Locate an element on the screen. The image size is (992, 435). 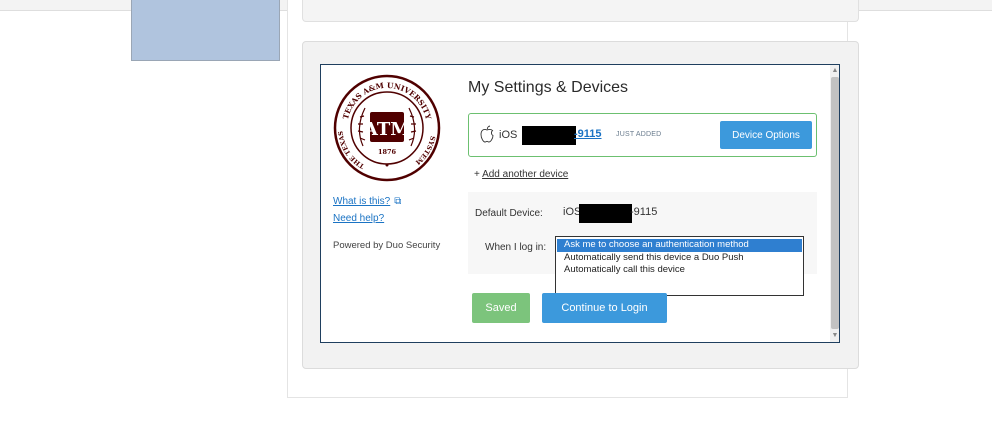
device-platform: iOS is located at coordinates (508, 135).